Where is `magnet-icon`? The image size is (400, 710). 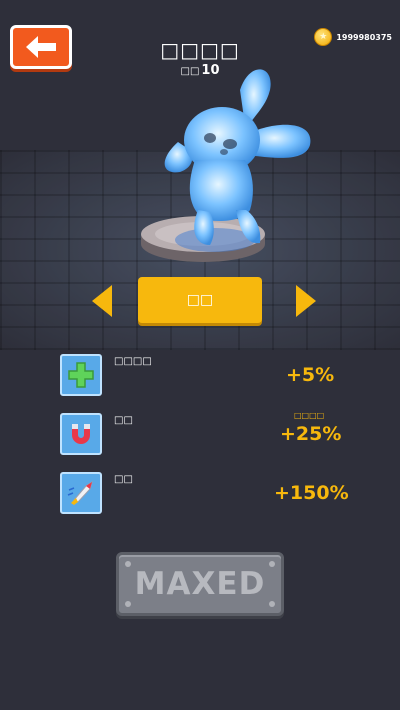
magnet-icon is located at coordinates (81, 434).